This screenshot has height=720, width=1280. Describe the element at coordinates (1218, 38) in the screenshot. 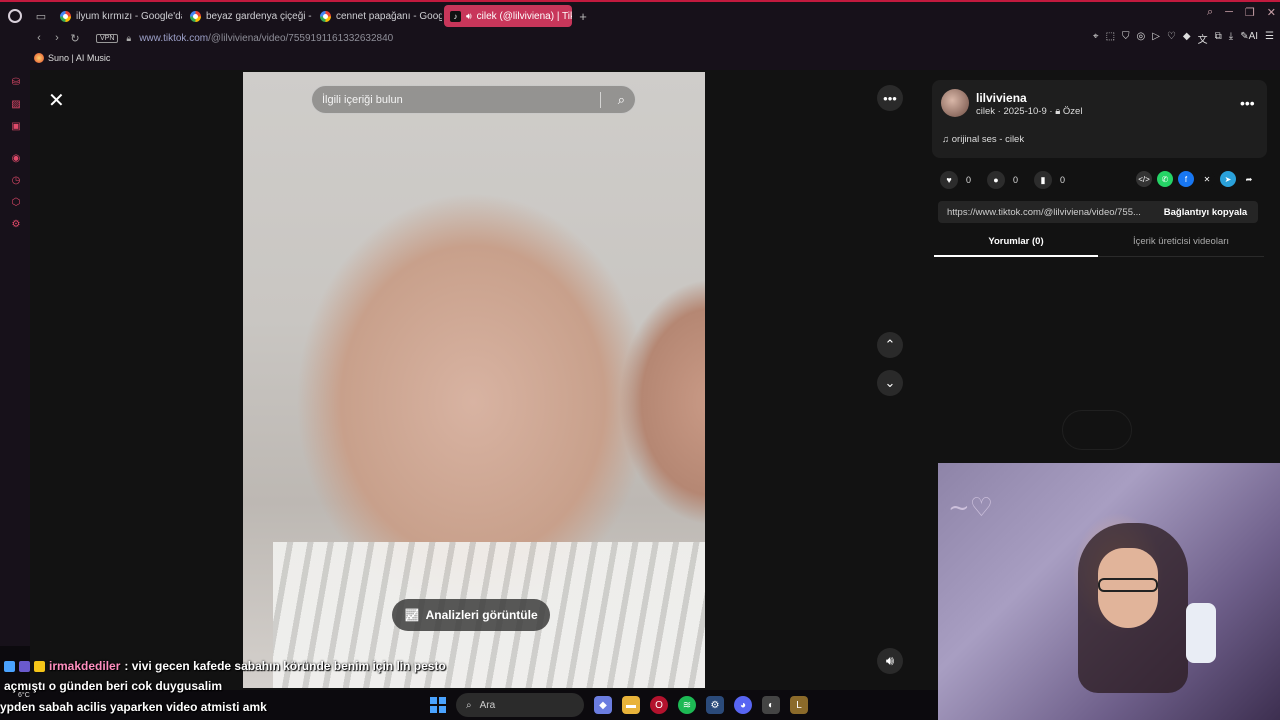

I see `puzzle-icon: ⧉` at that location.